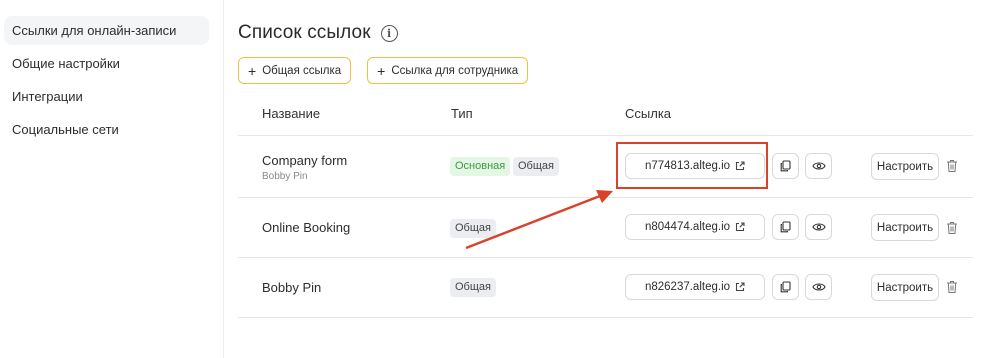 This screenshot has width=1000, height=358. I want to click on column-link: Ссылка, so click(648, 113).